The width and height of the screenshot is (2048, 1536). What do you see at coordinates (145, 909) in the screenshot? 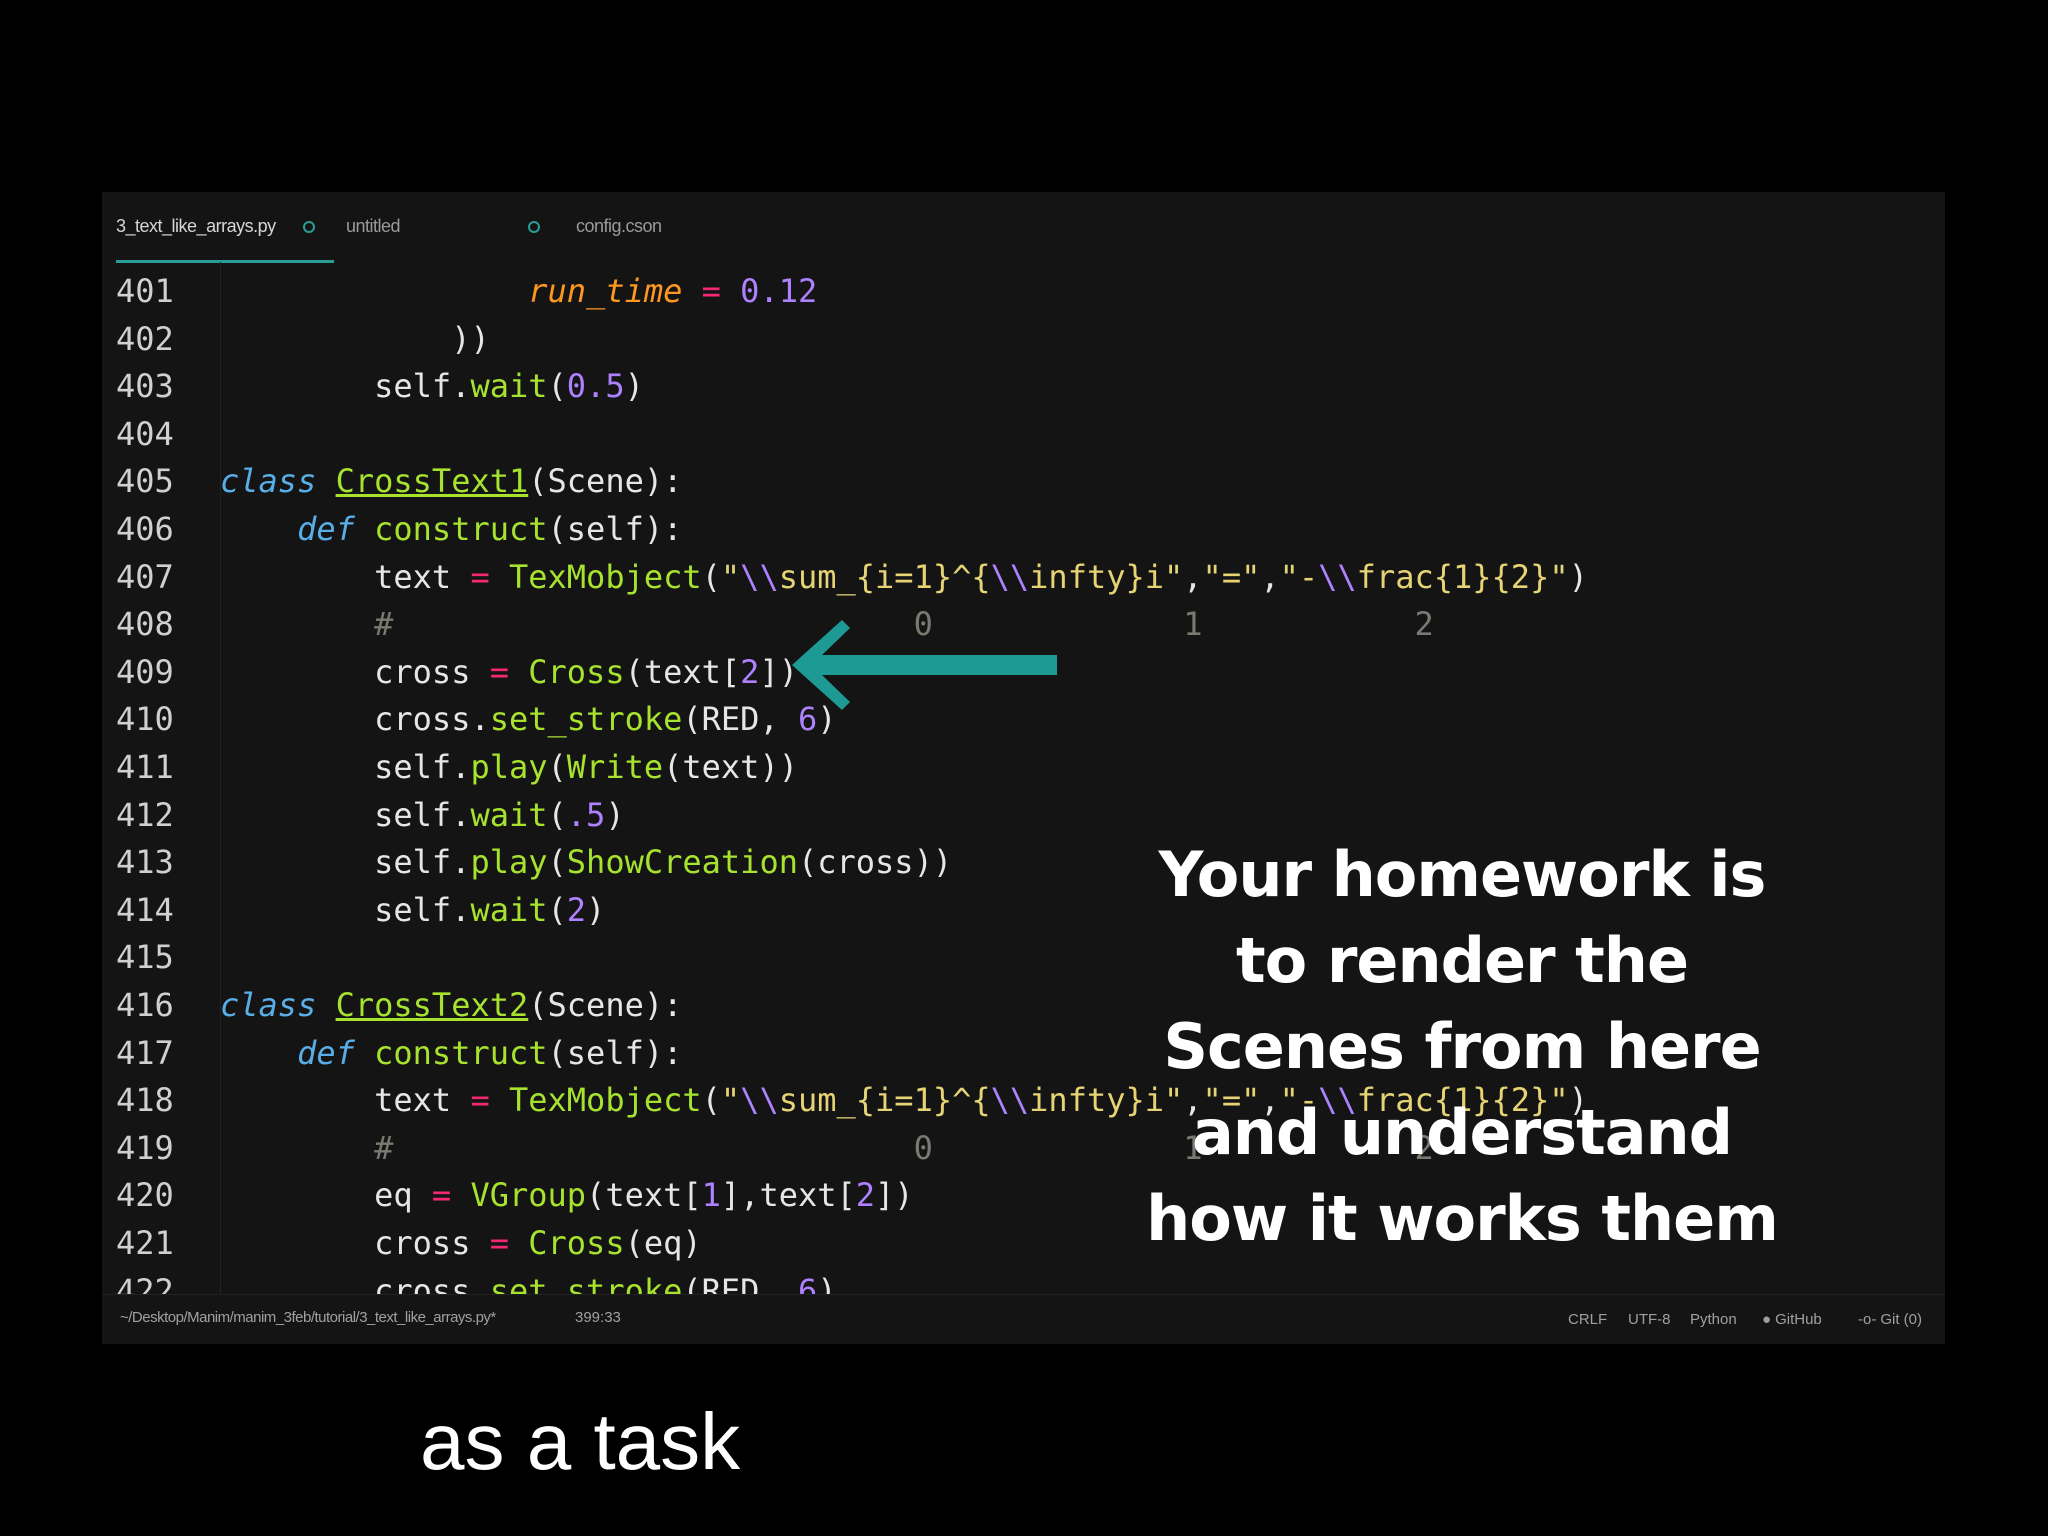
I see `line-number: 414` at bounding box center [145, 909].